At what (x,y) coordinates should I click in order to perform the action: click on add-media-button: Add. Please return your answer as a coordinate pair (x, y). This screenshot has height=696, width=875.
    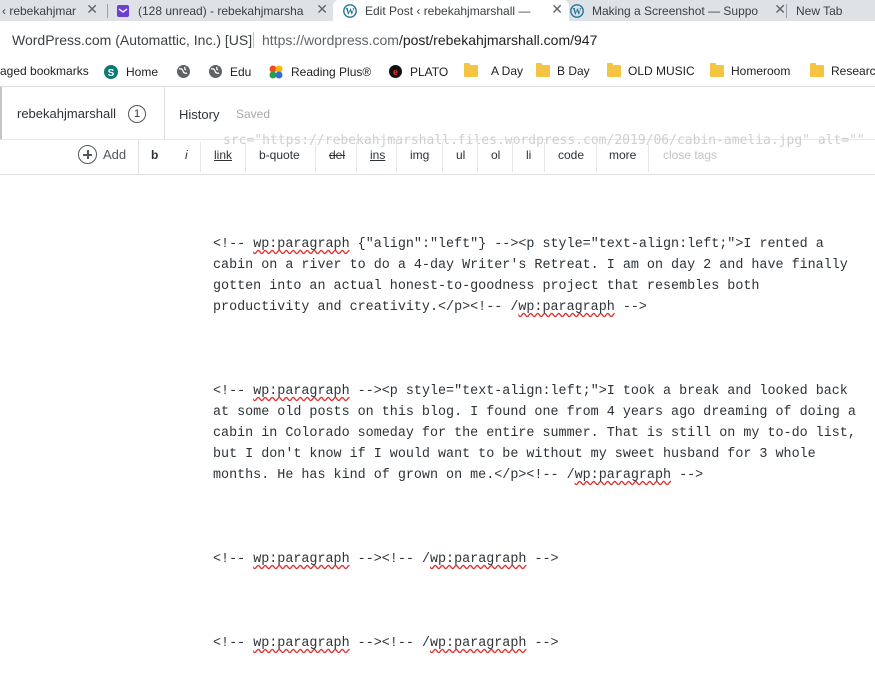
    Looking at the image, I should click on (102, 154).